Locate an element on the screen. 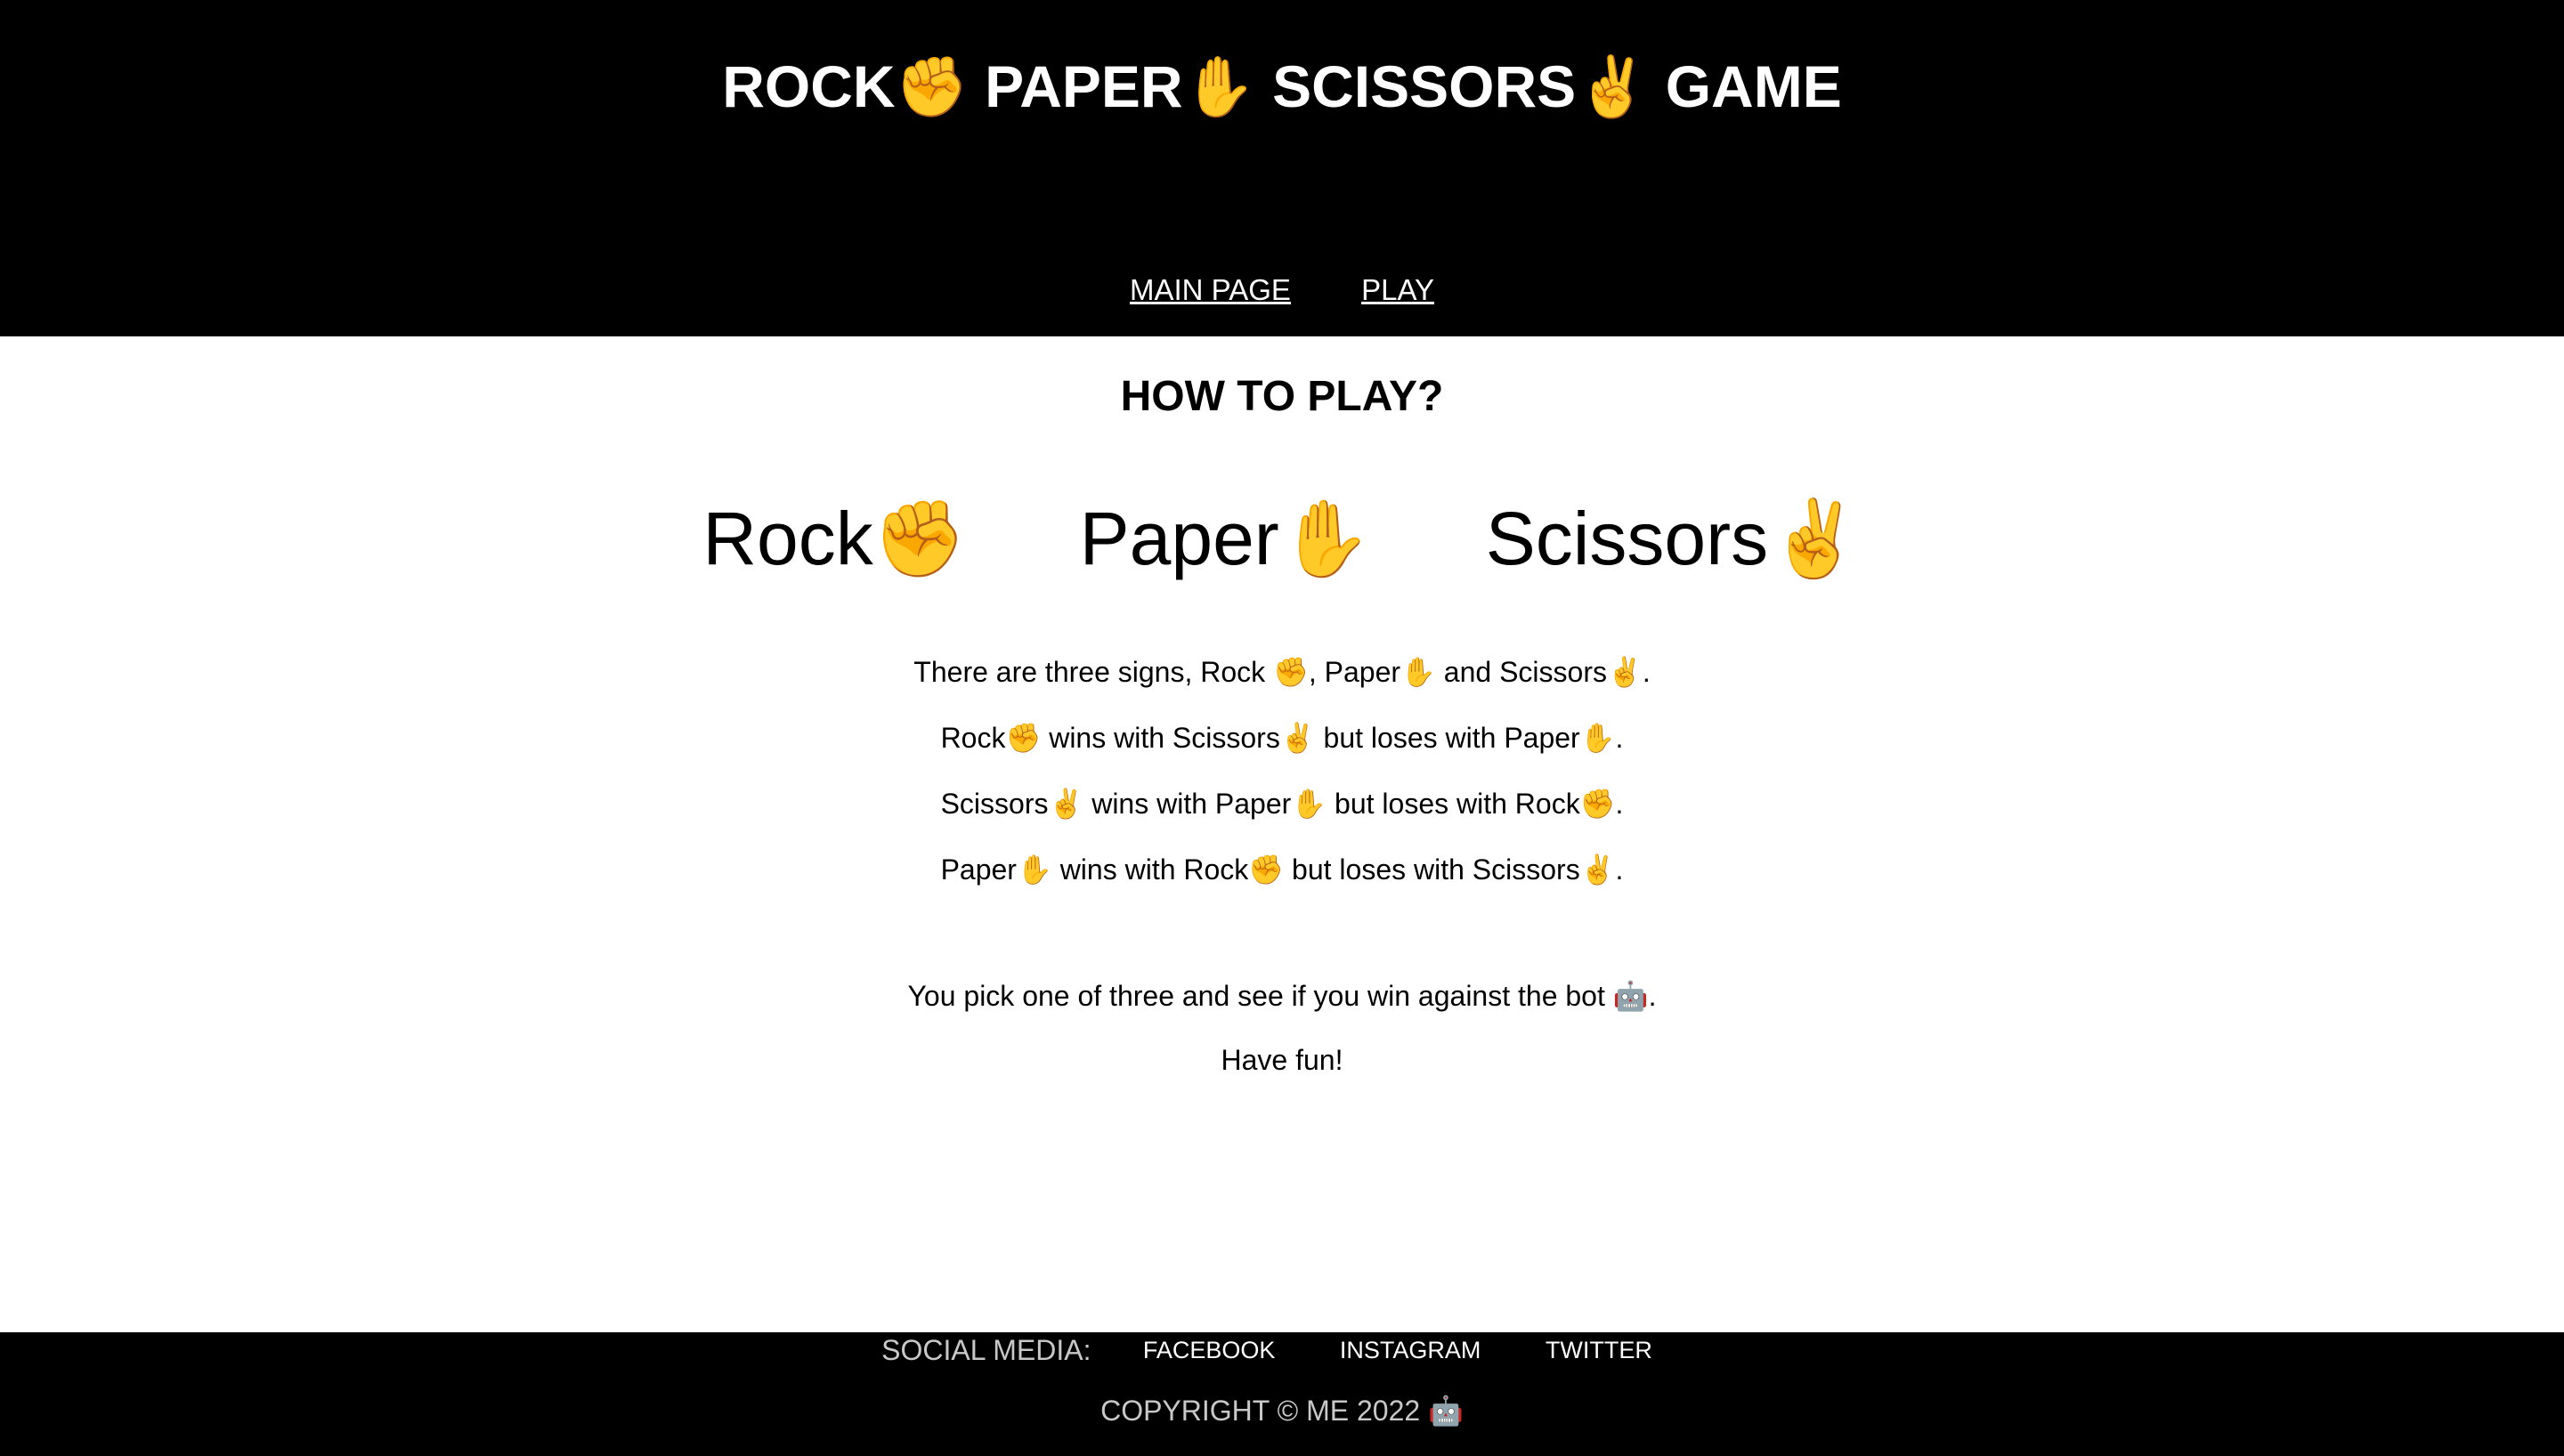 The image size is (2564, 1456). how-to-play-heading: HOW TO PLAY? is located at coordinates (1282, 396).